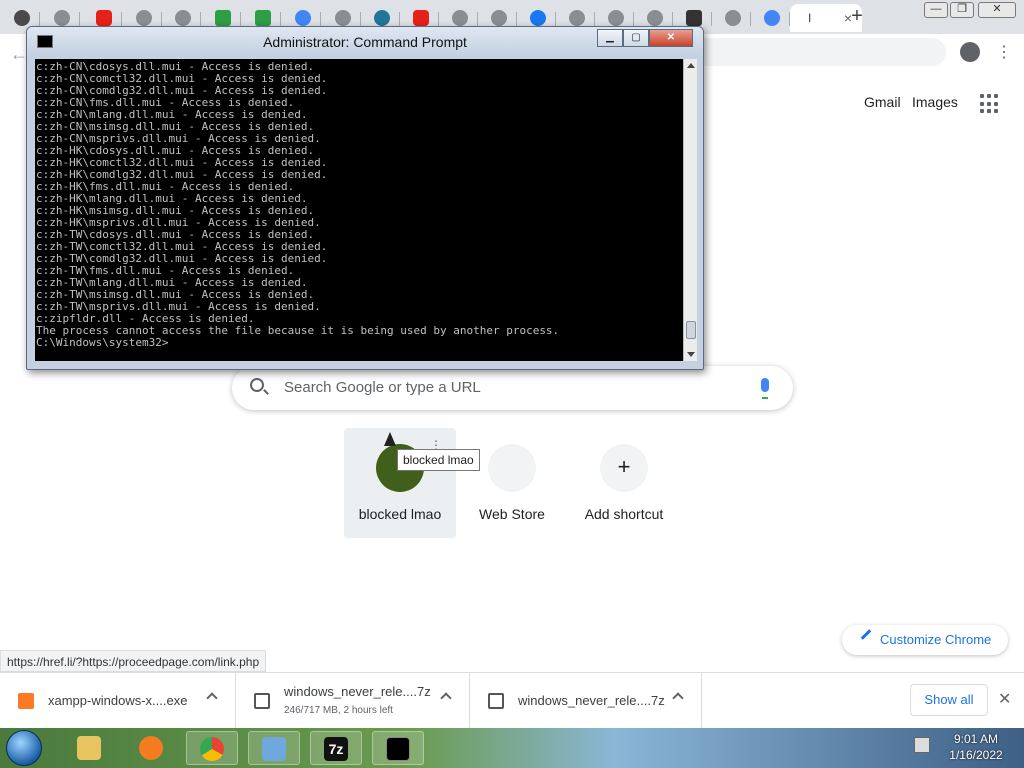 The height and width of the screenshot is (768, 1024). What do you see at coordinates (949, 700) in the screenshot?
I see `show-all-button: Show all` at bounding box center [949, 700].